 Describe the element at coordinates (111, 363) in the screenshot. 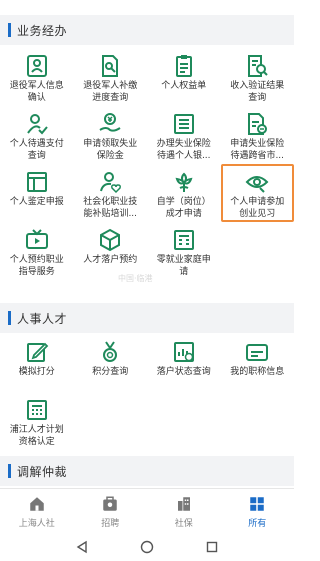

I see `service-item: 积分查询` at that location.